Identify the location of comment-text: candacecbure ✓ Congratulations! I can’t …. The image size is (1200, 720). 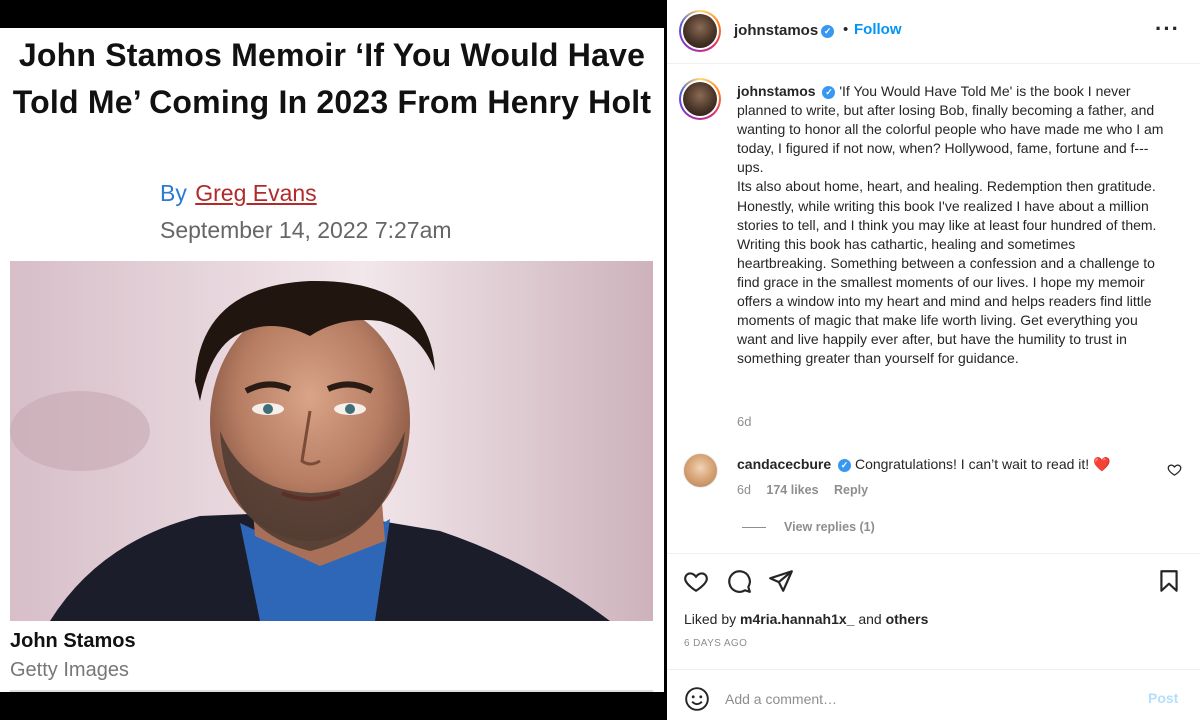
(924, 464).